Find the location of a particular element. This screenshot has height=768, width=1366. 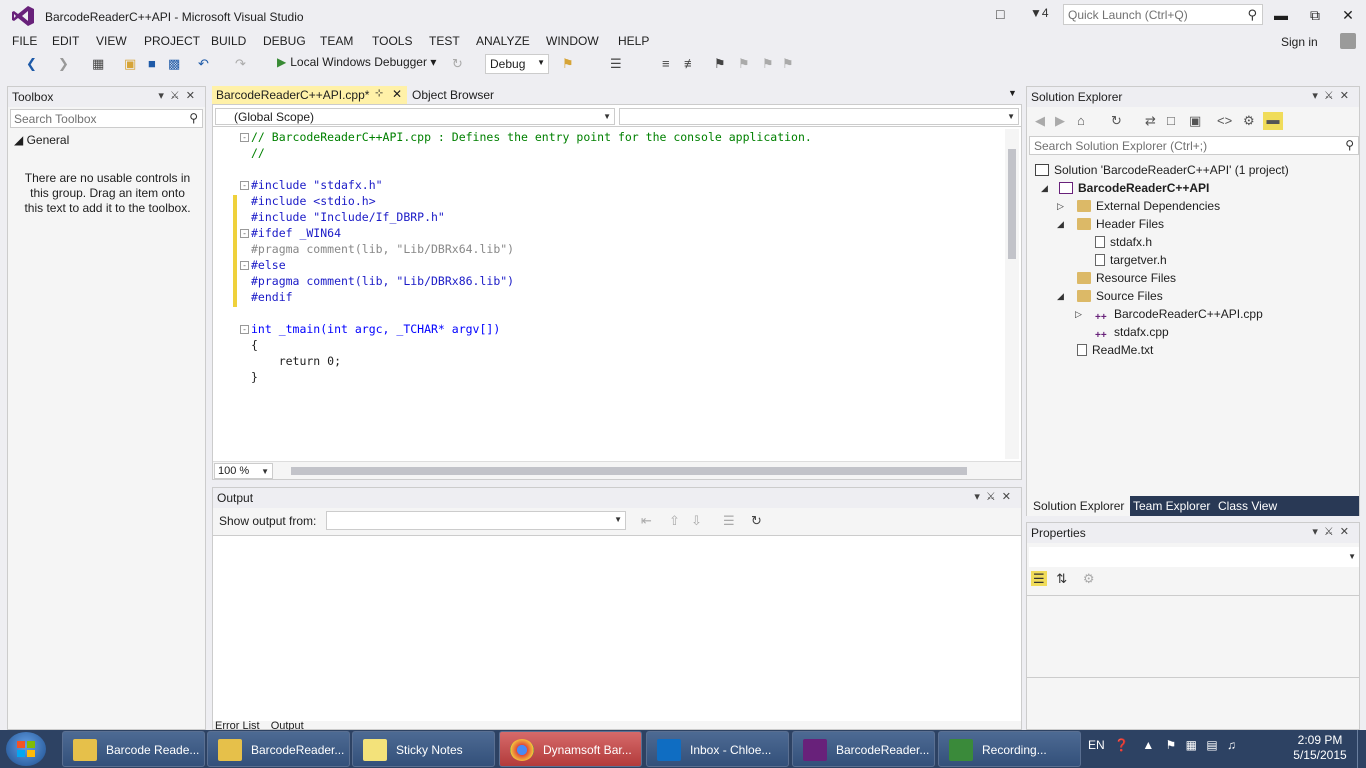

properties-object-select: ▼ is located at coordinates (1194, 557).